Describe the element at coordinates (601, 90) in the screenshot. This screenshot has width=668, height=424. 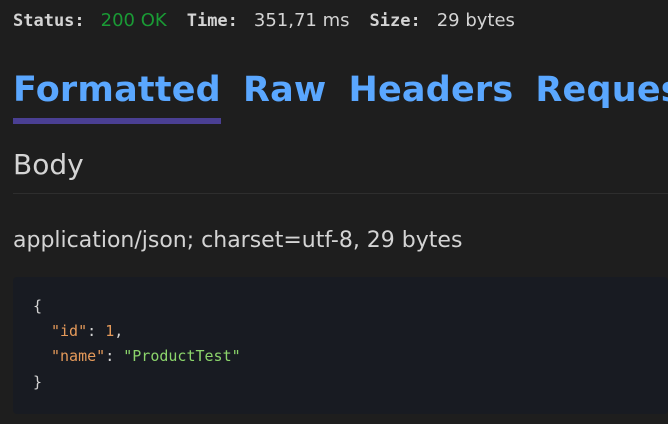
I see `tab-request: Request` at that location.